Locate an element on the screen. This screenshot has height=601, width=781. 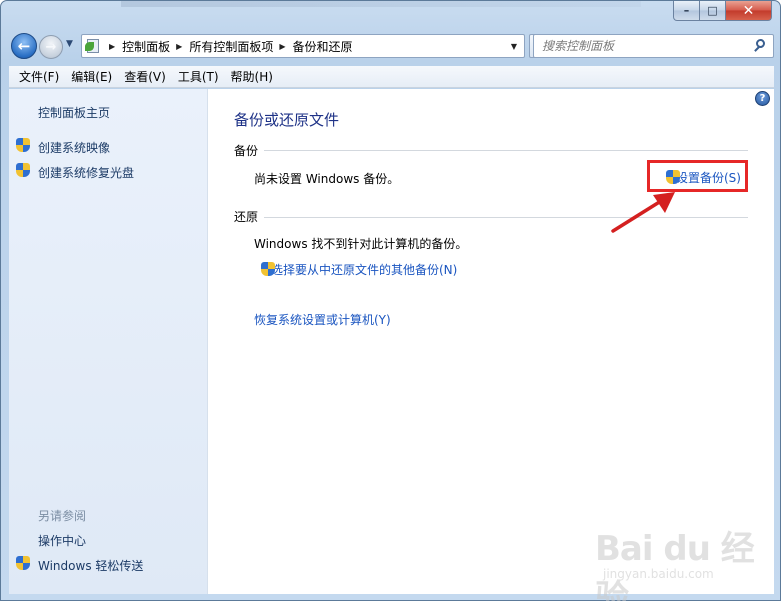
navigation-bar: ← → ▼ ▶ 控制面板 ▶ 所有控制面板项 ▶ 备份和还原 ▼ ⟳ is located at coordinates (391, 46).